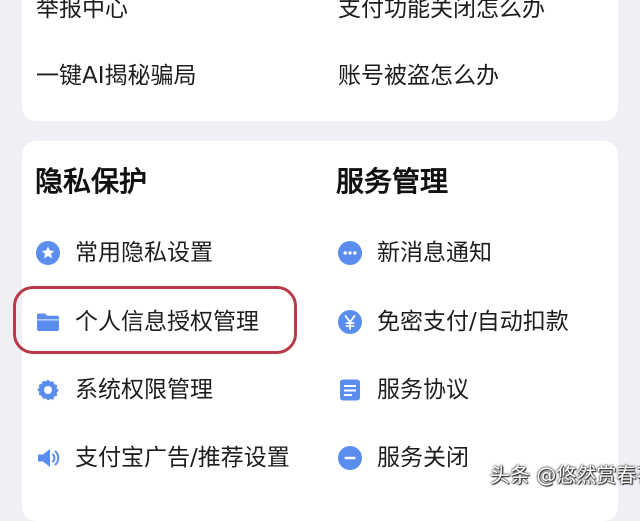 The height and width of the screenshot is (521, 640). What do you see at coordinates (144, 390) in the screenshot?
I see `privacy-item-label: 系统权限管理` at bounding box center [144, 390].